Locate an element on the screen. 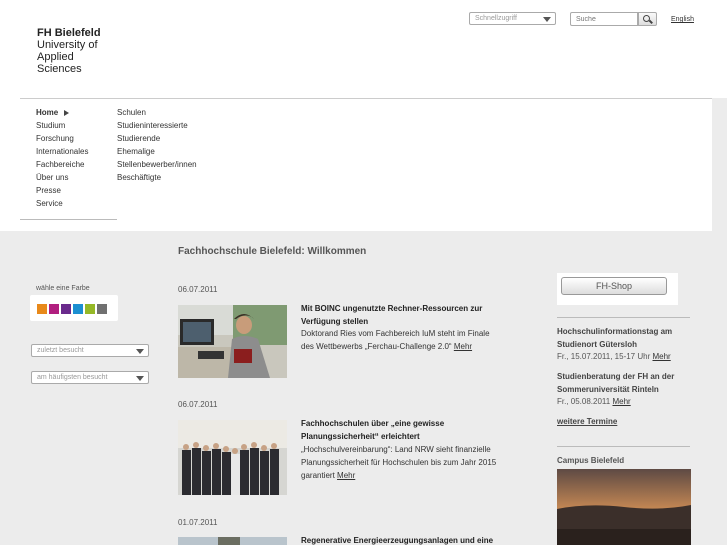  logo-line-2: University of is located at coordinates (67, 45).